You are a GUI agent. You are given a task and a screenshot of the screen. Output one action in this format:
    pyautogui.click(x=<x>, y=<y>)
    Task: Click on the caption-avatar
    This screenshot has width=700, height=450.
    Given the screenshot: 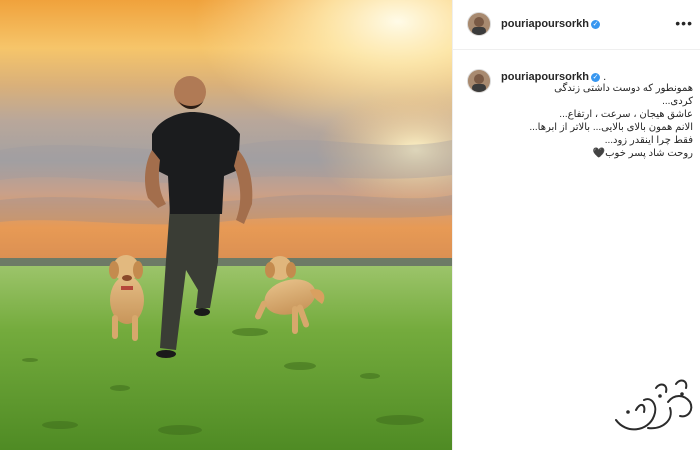 What is the action you would take?
    pyautogui.click(x=479, y=81)
    